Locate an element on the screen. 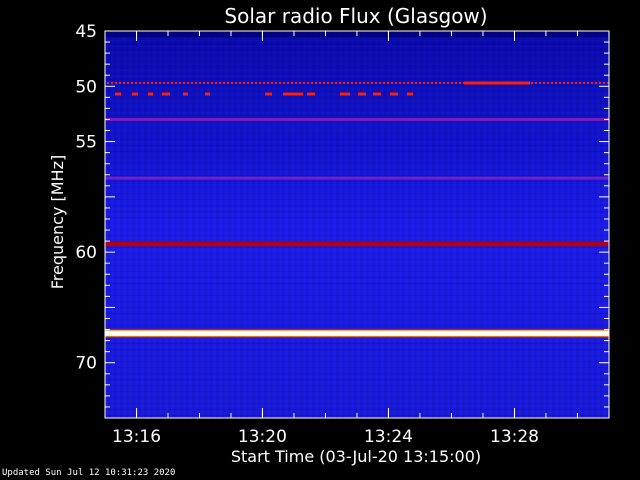 The image size is (640, 480). y-tick-label: 70 is located at coordinates (86, 364).